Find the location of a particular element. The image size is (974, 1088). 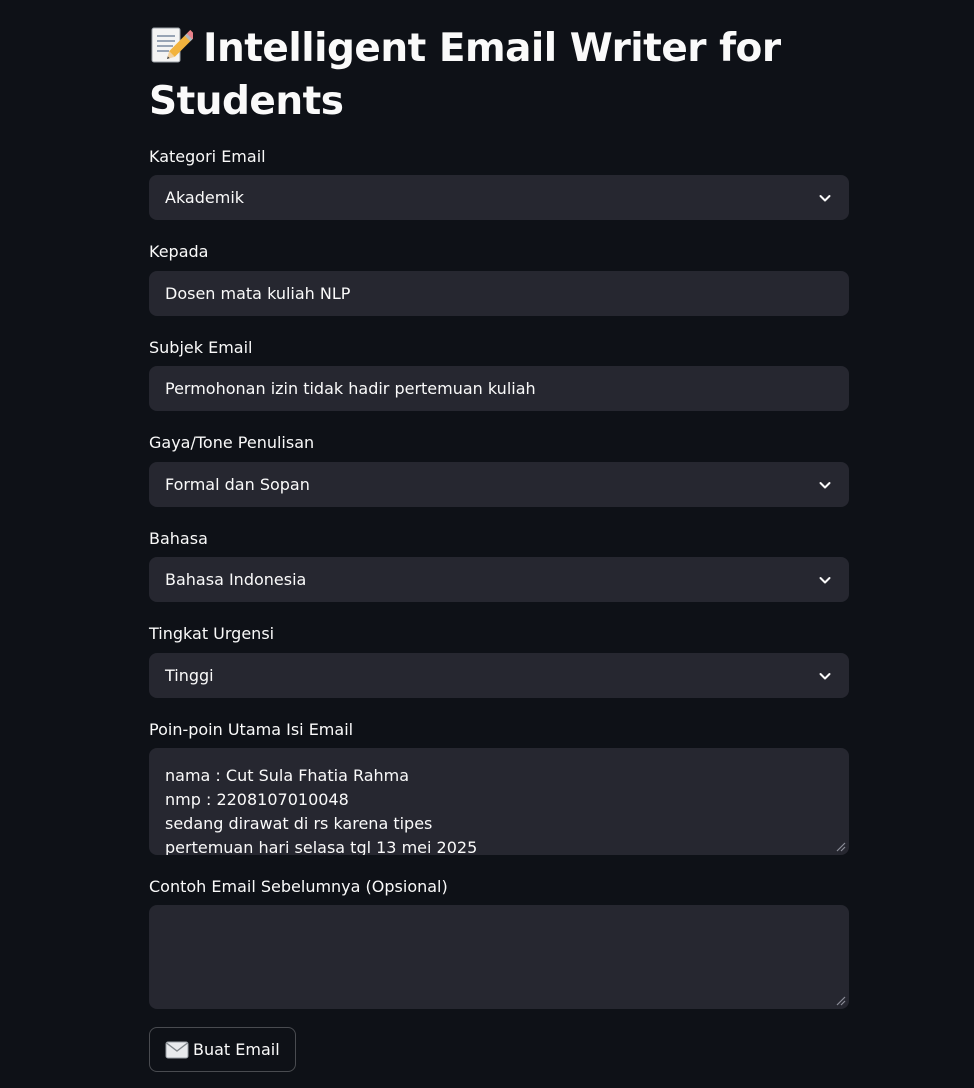

language-label: Bahasa is located at coordinates (178, 538).